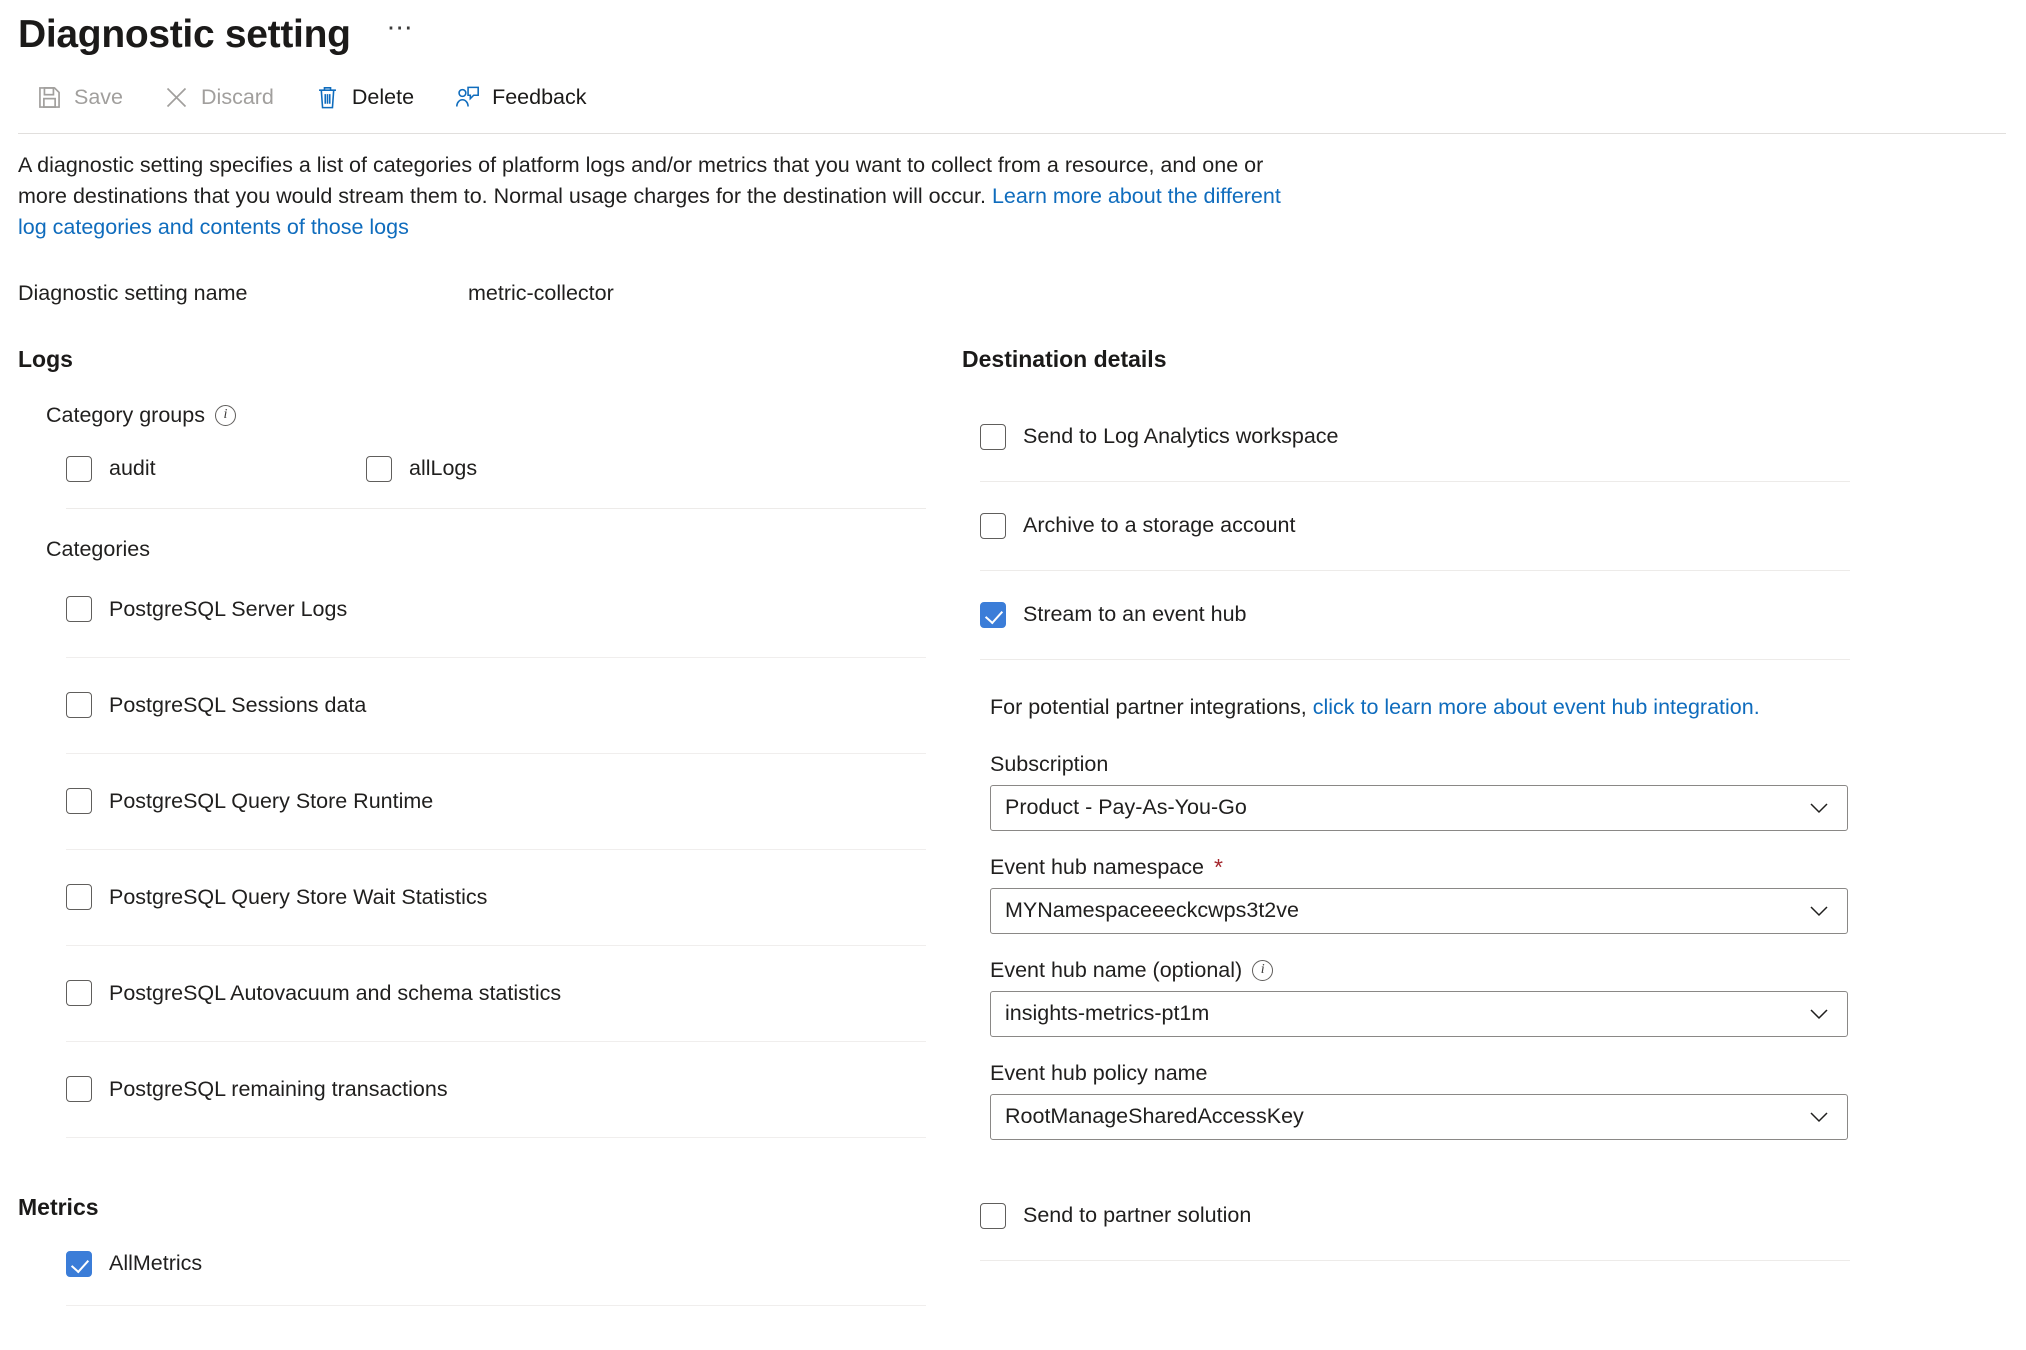  I want to click on log-analytics-checkbox-box, so click(993, 436).